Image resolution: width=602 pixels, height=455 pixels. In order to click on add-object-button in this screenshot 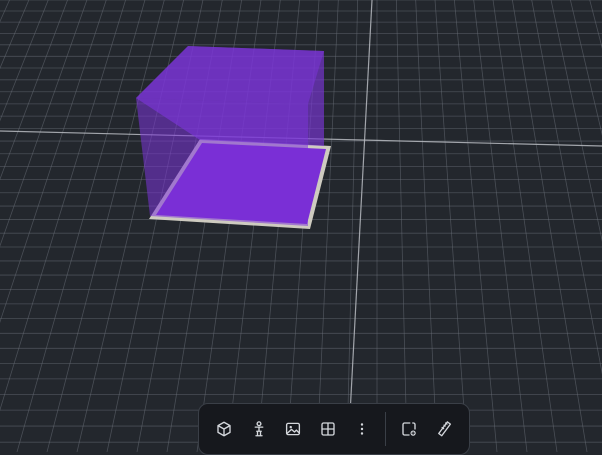, I will do `click(224, 429)`.